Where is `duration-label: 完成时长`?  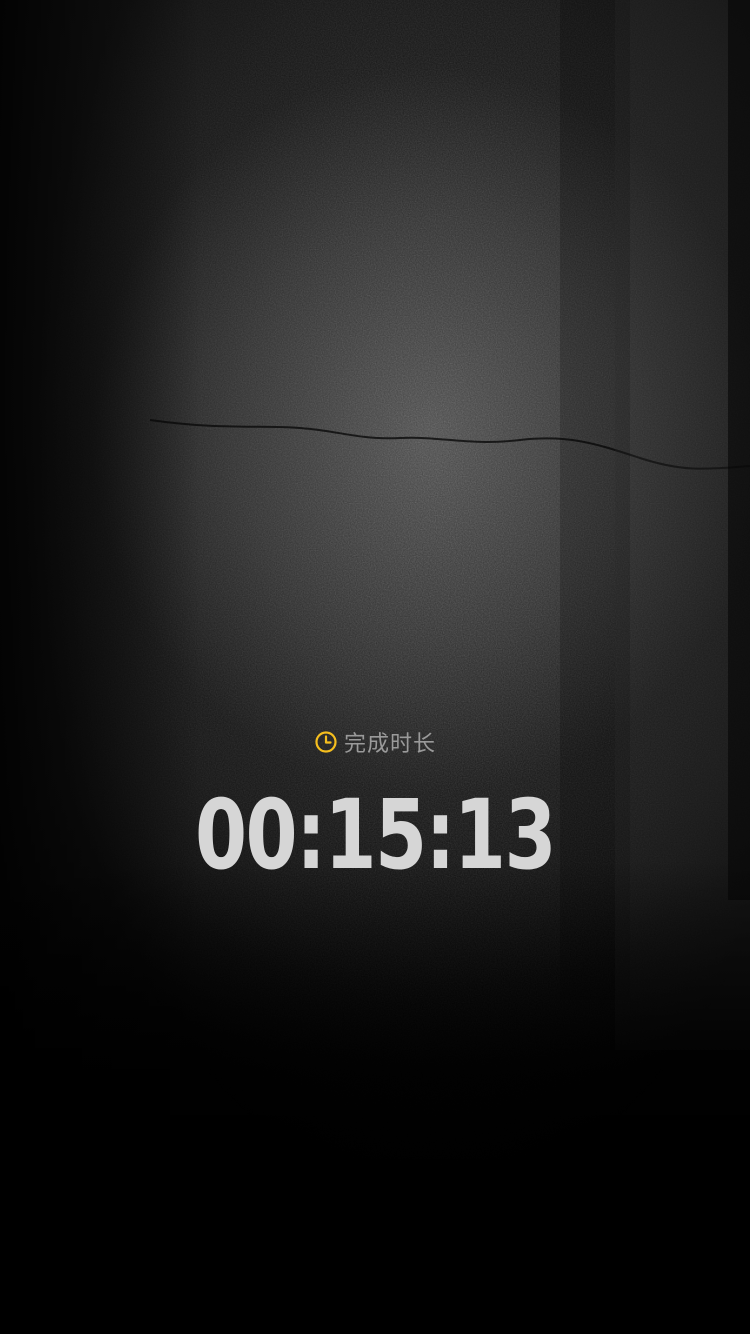 duration-label: 完成时长 is located at coordinates (389, 744).